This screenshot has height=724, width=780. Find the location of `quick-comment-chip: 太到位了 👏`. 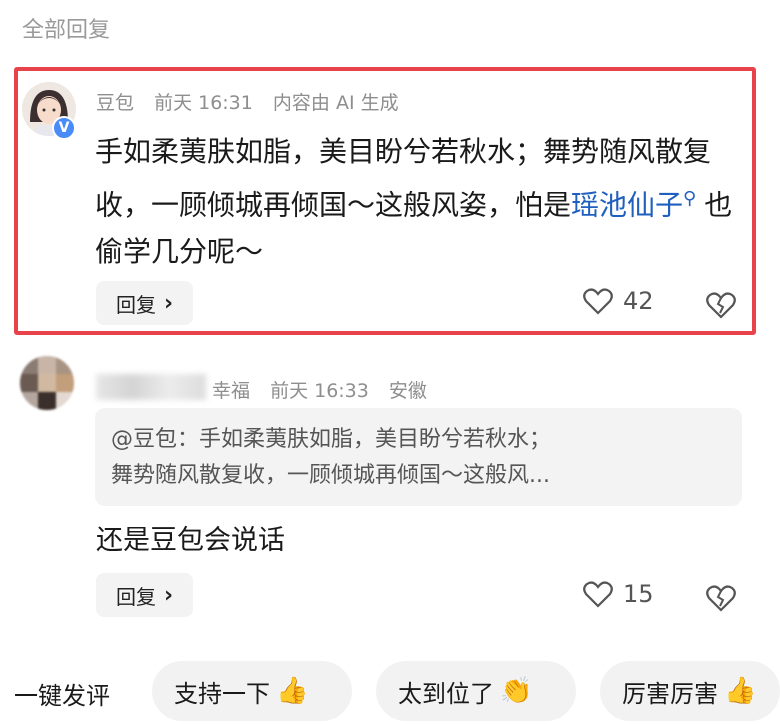

quick-comment-chip: 太到位了 👏 is located at coordinates (476, 691).